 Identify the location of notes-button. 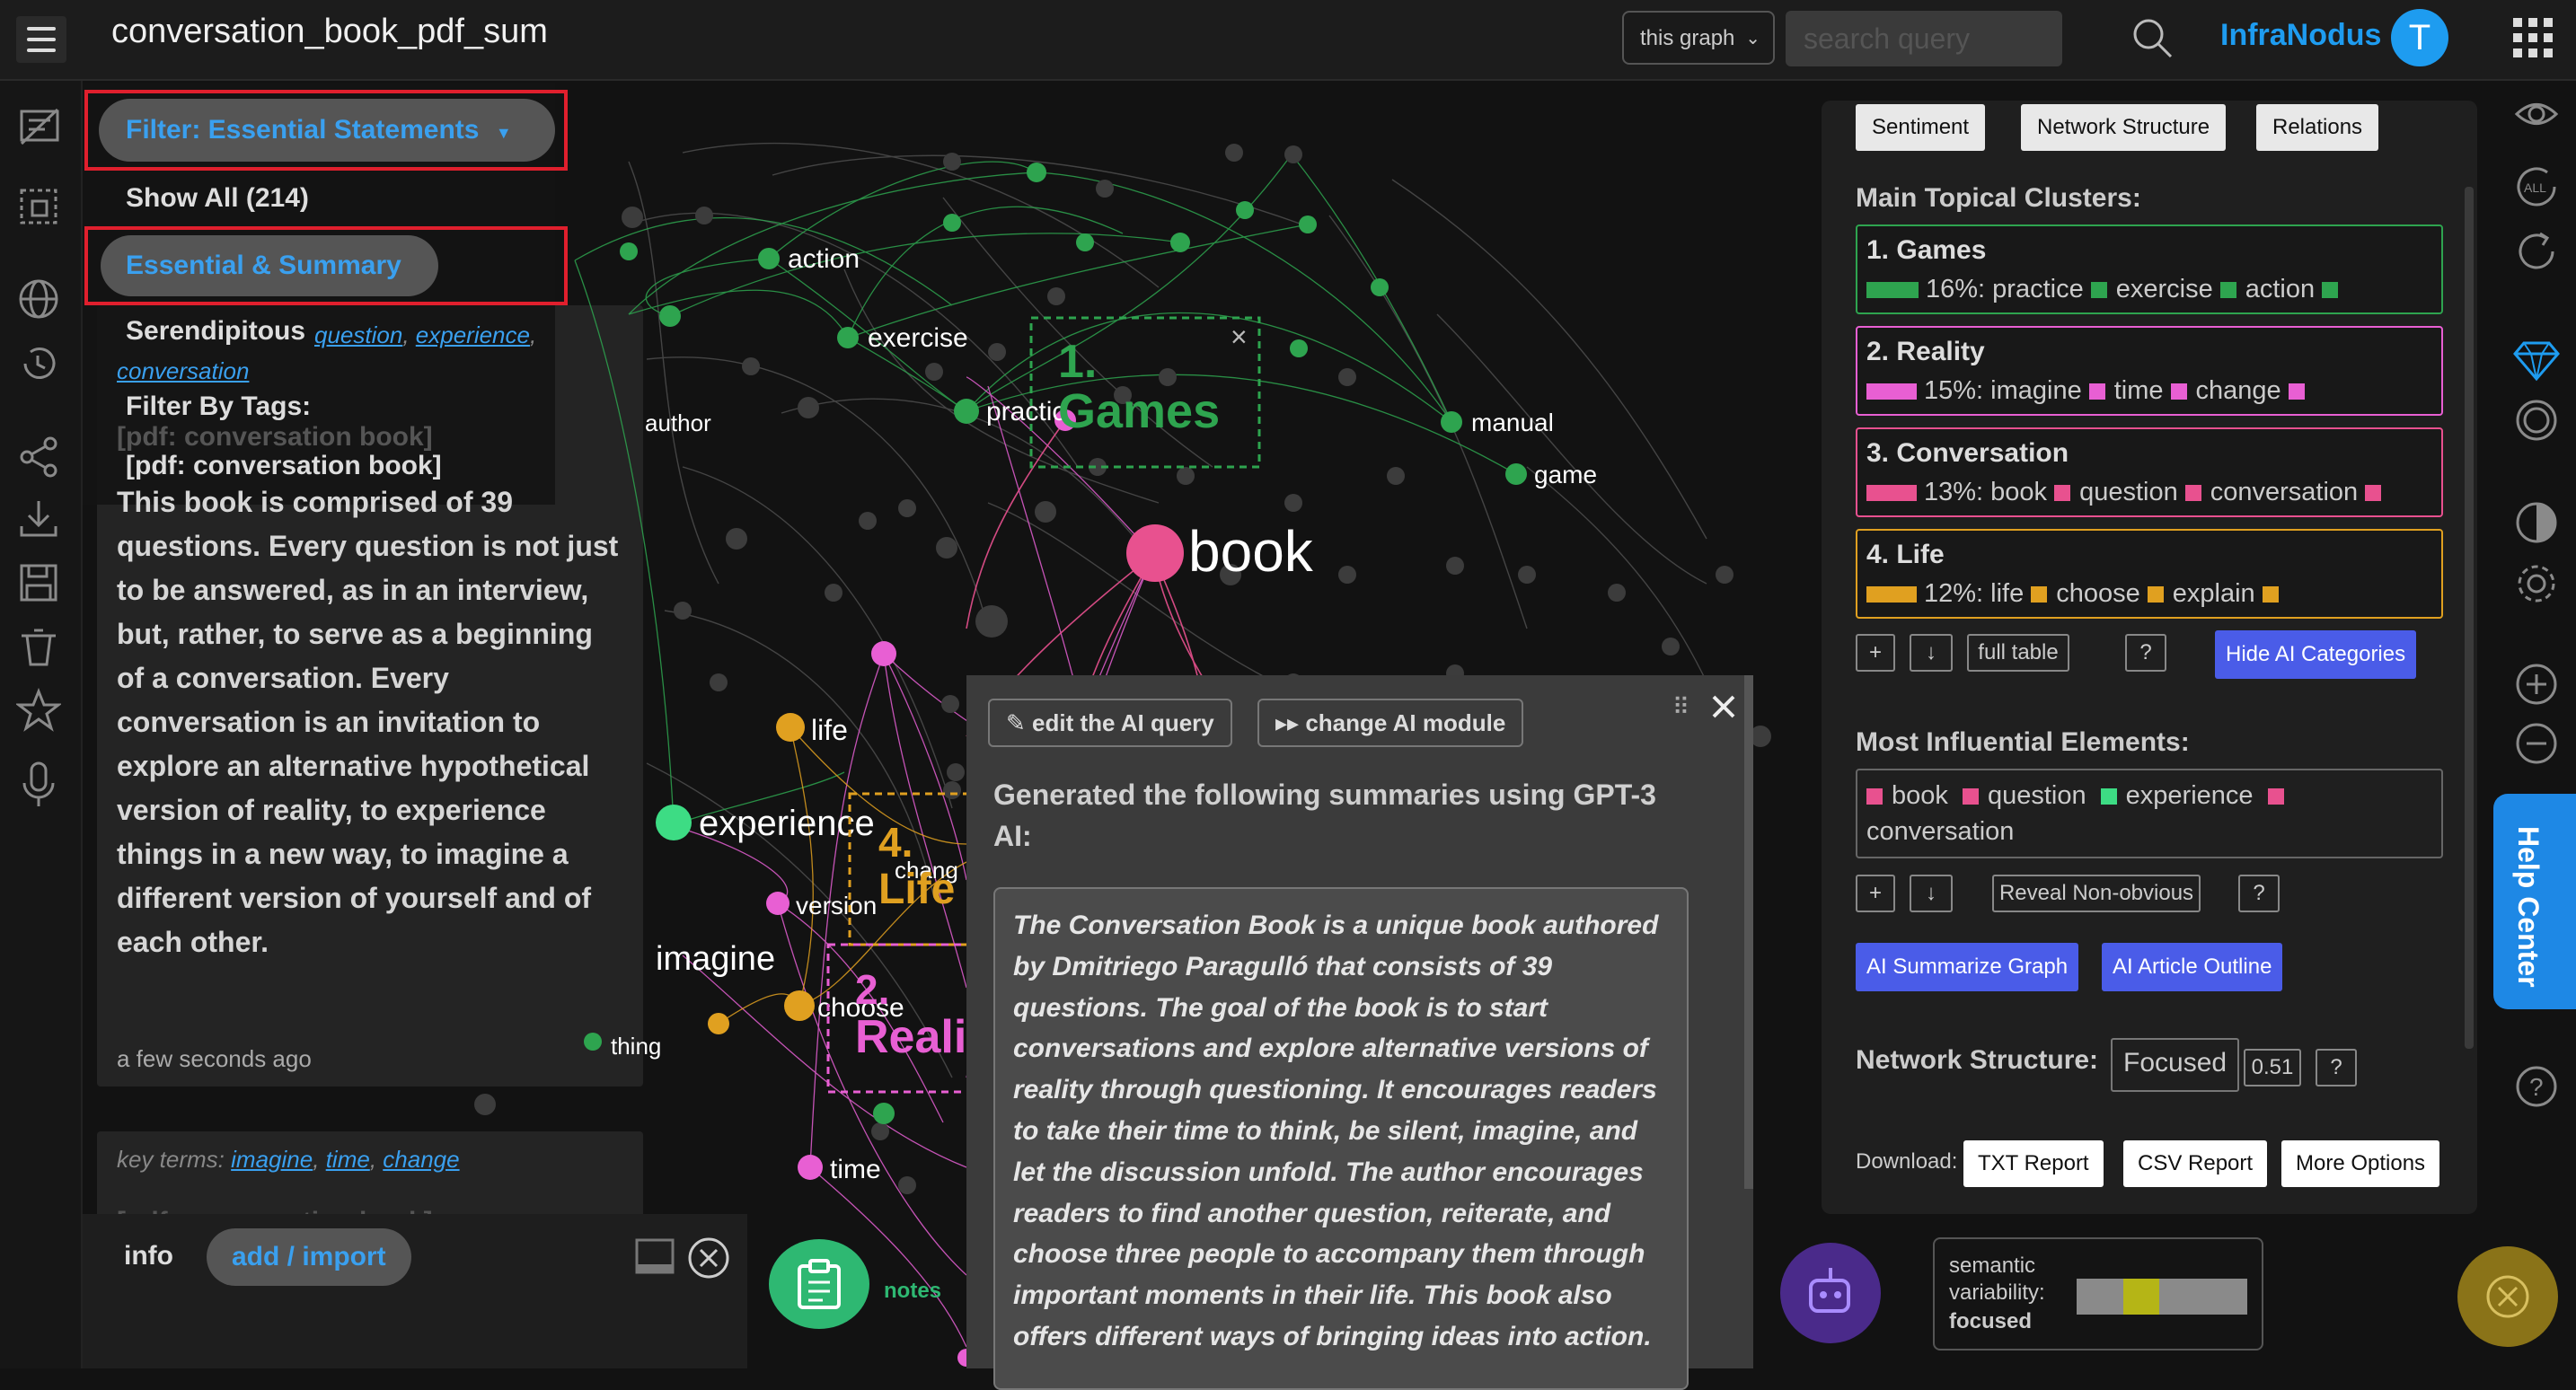
(819, 1284).